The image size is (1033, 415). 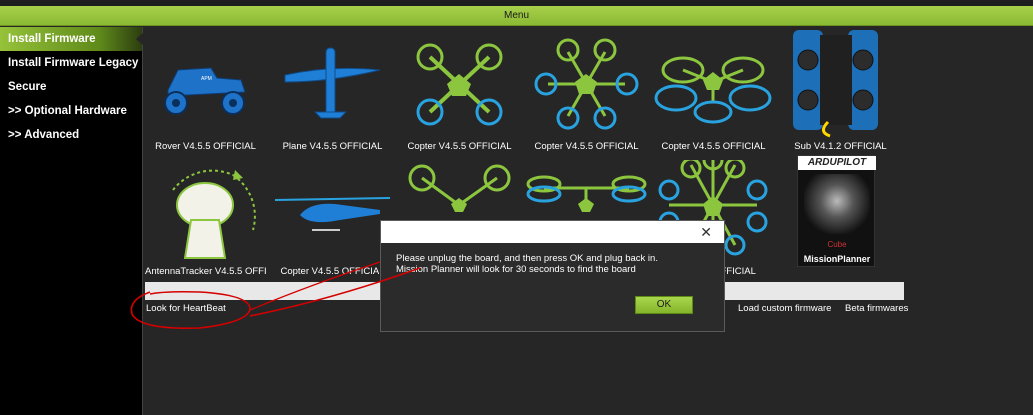 What do you see at coordinates (205, 91) in the screenshot?
I see `rover-icon: APM` at bounding box center [205, 91].